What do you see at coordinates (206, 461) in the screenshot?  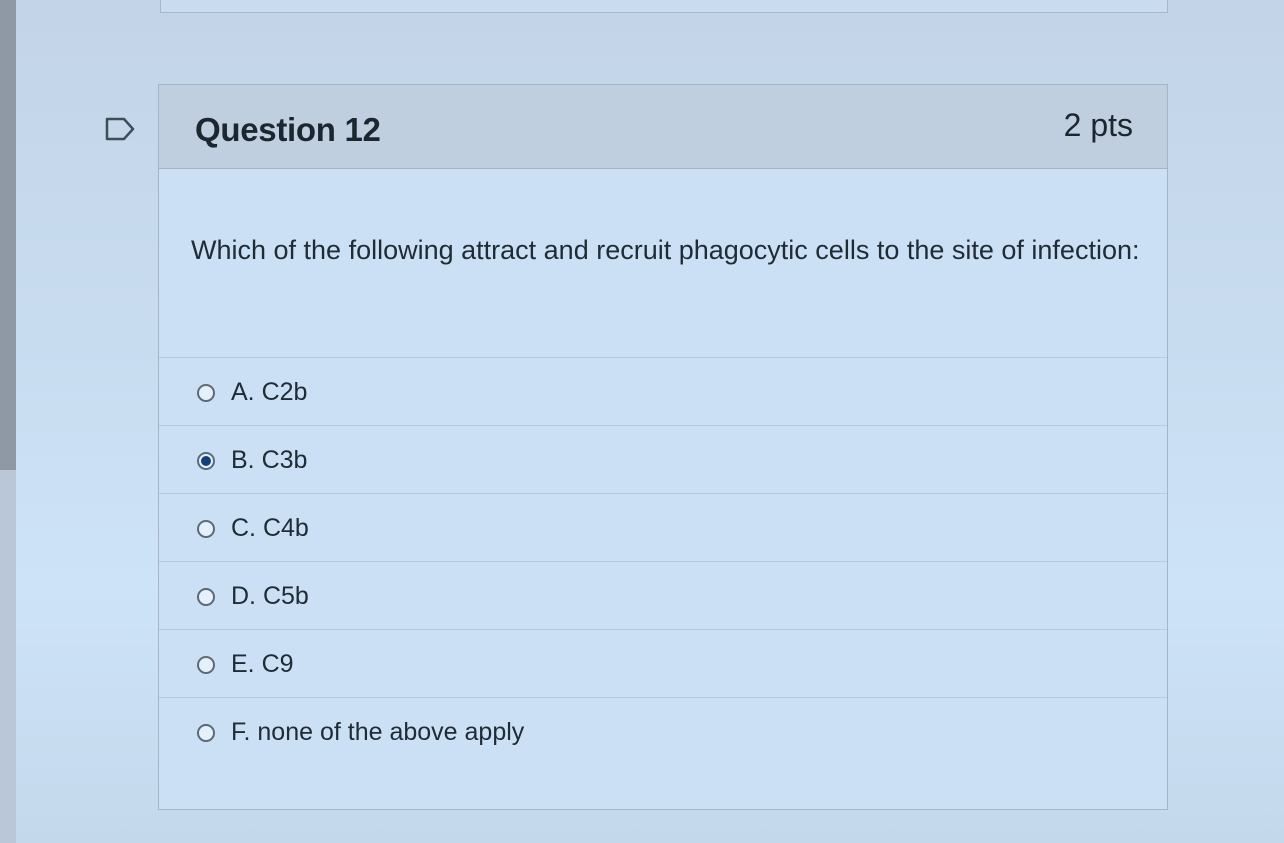 I see `radio-button-selected` at bounding box center [206, 461].